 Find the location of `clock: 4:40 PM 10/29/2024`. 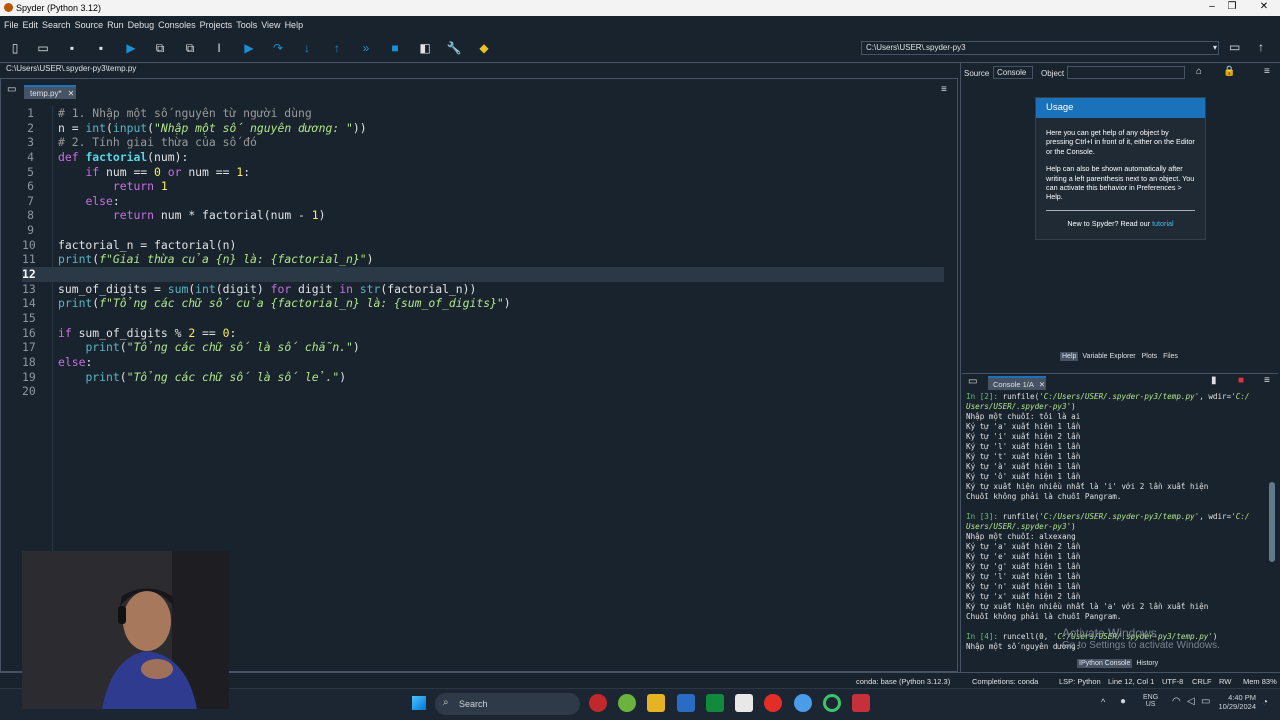

clock: 4:40 PM 10/29/2024 is located at coordinates (1234, 702).